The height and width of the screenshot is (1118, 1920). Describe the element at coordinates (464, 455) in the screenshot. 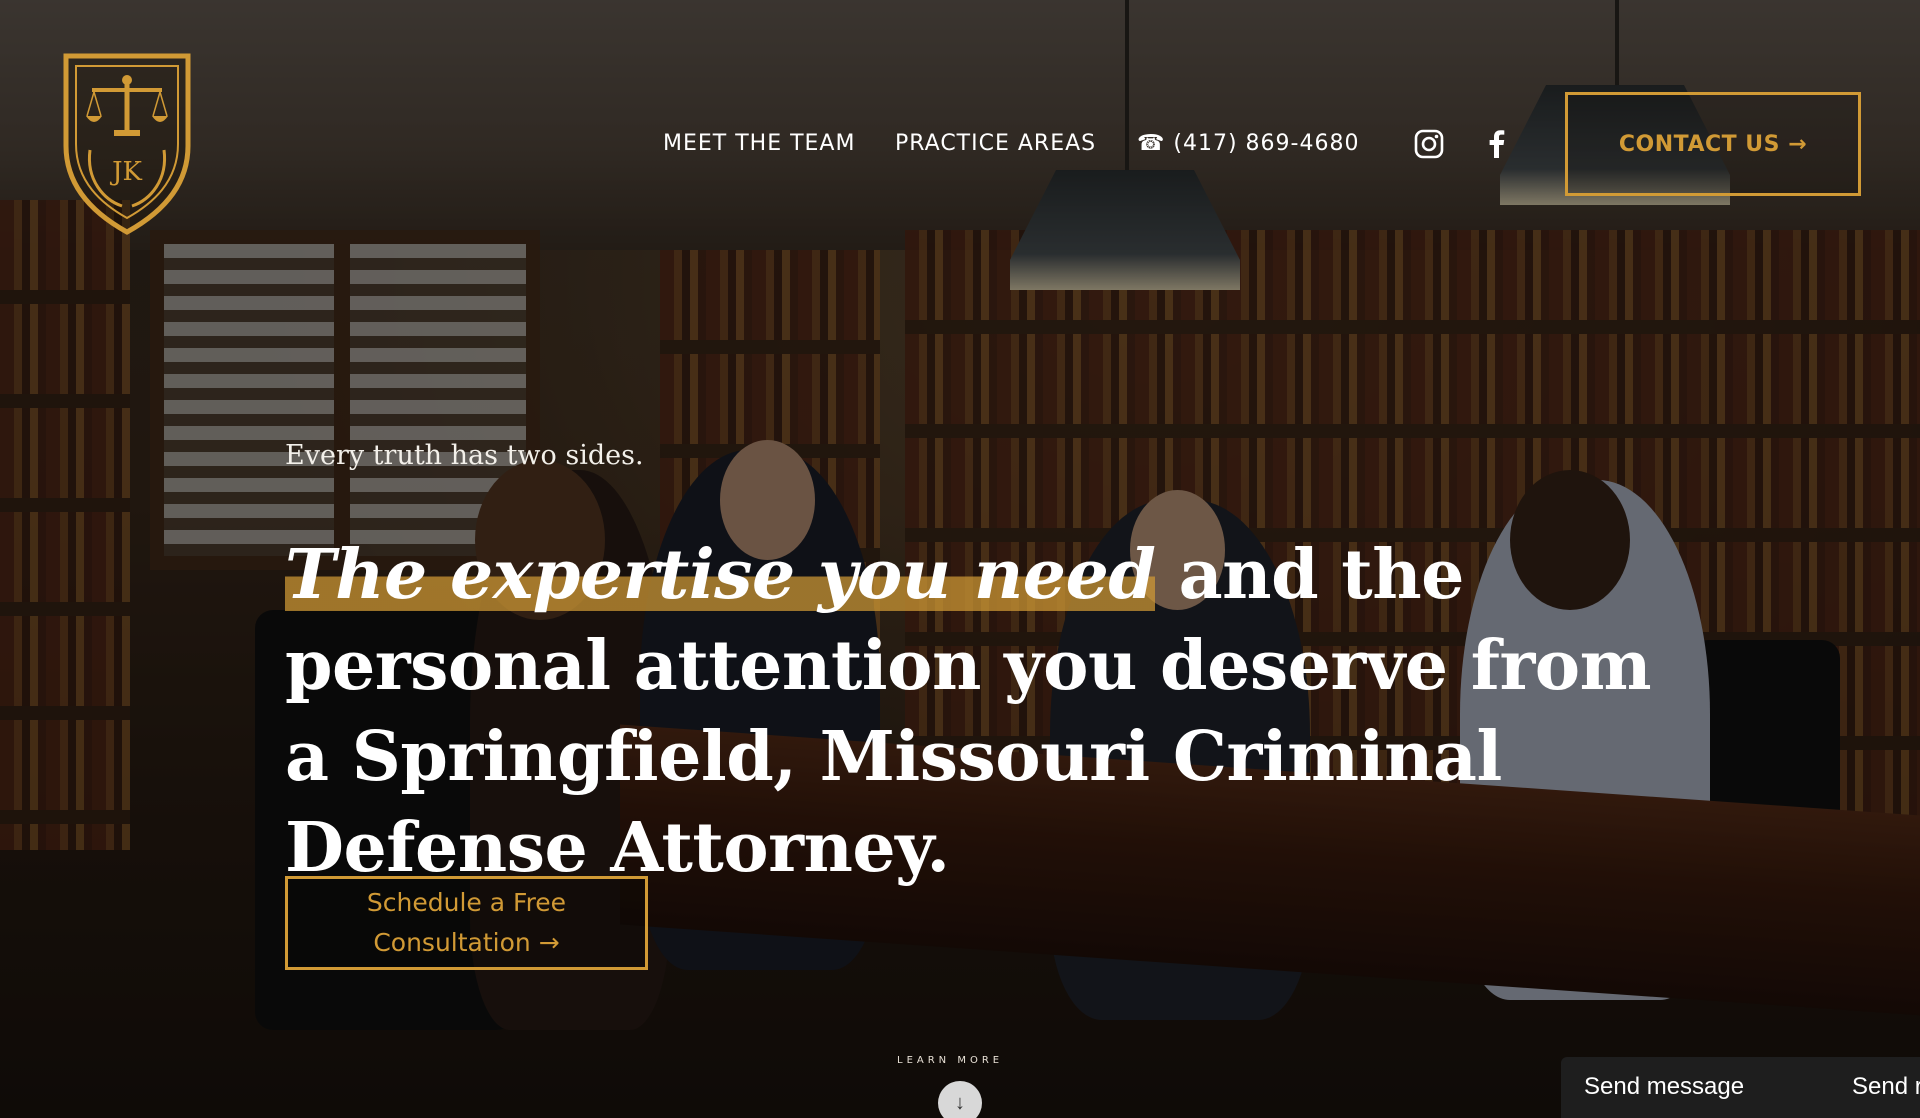

I see `hero-tagline: Every truth has two sides.` at that location.